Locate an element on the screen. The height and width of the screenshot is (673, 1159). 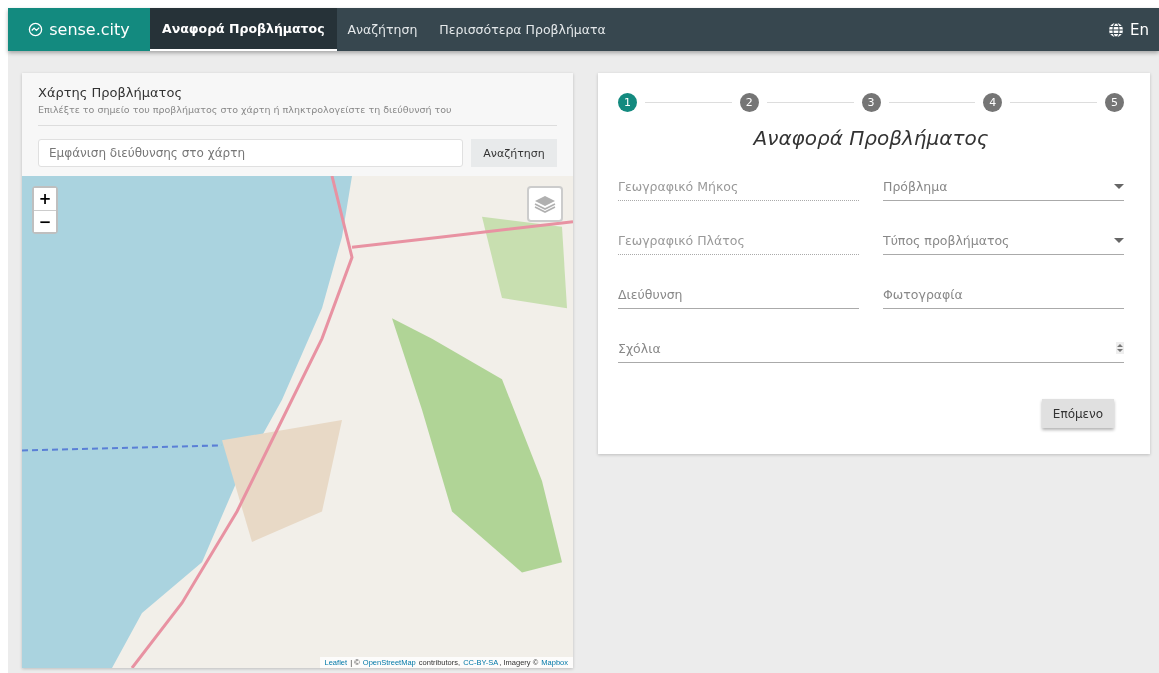
nav-tab: Περισσότερα Προβλήματα is located at coordinates (522, 29).